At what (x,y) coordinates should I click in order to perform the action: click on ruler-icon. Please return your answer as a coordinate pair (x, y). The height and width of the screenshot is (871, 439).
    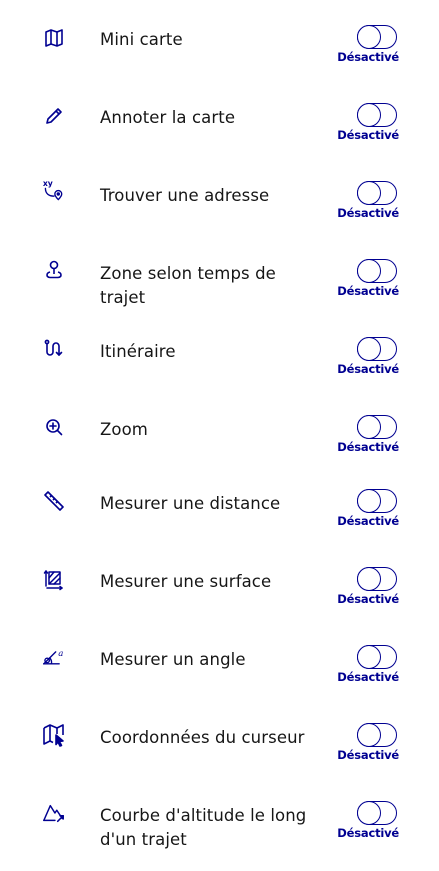
    Looking at the image, I should click on (54, 501).